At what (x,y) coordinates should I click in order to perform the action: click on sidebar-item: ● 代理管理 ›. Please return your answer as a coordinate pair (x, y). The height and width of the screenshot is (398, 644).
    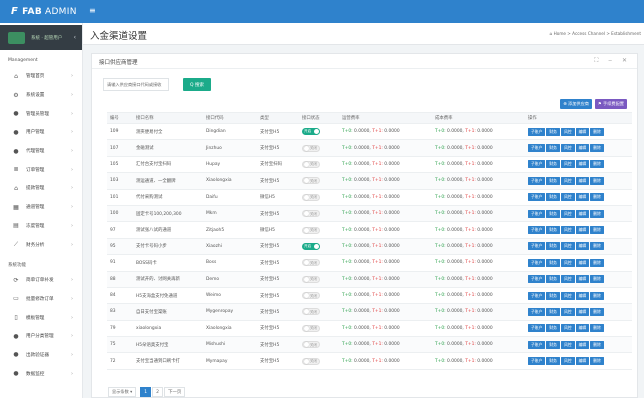
    Looking at the image, I should click on (41, 151).